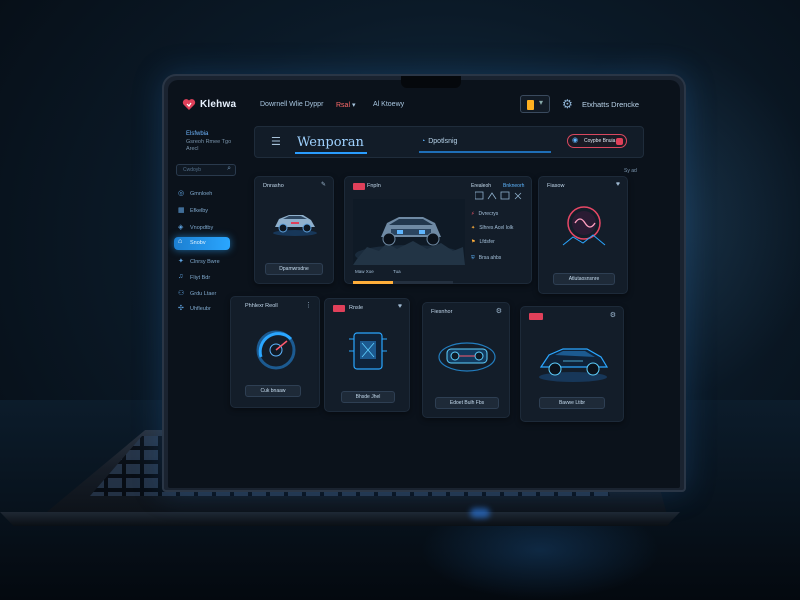 The height and width of the screenshot is (600, 800). What do you see at coordinates (473, 214) in the screenshot?
I see `alert-icon: ⚡` at bounding box center [473, 214].